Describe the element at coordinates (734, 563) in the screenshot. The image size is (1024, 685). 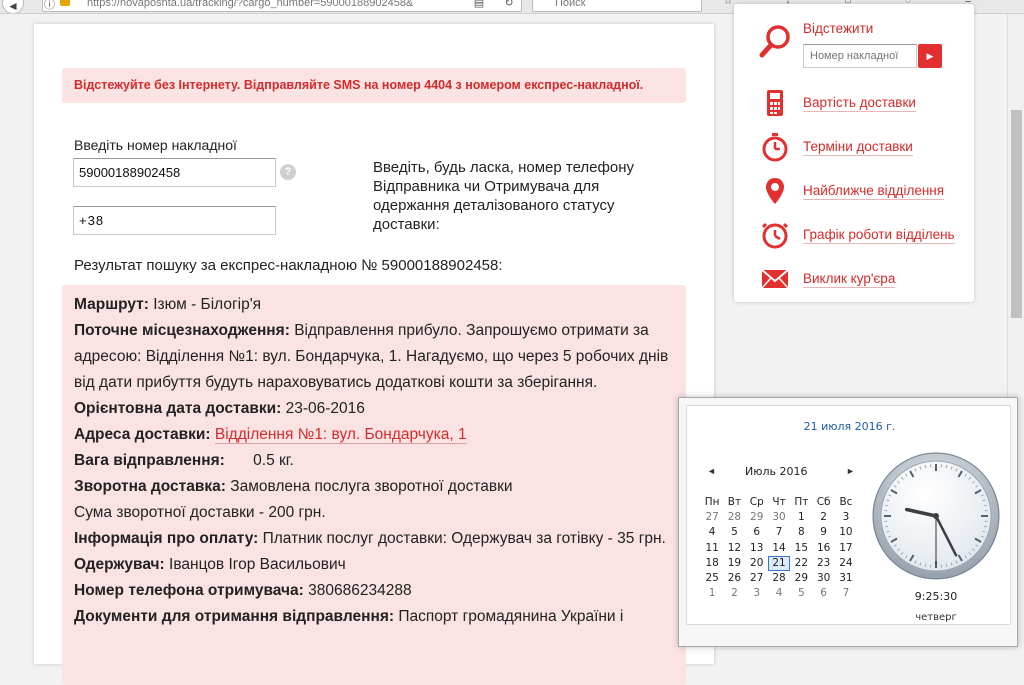
I see `calendar-day: 19` at that location.